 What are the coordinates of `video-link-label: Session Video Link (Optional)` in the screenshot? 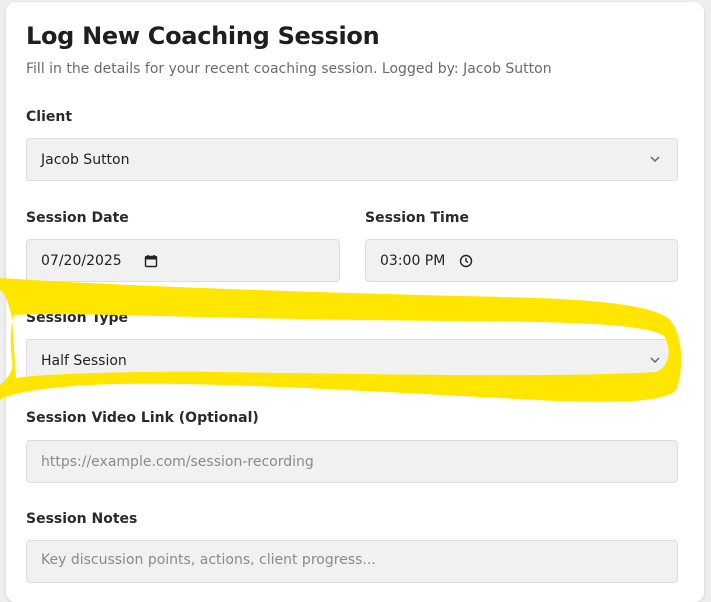 It's located at (142, 418).